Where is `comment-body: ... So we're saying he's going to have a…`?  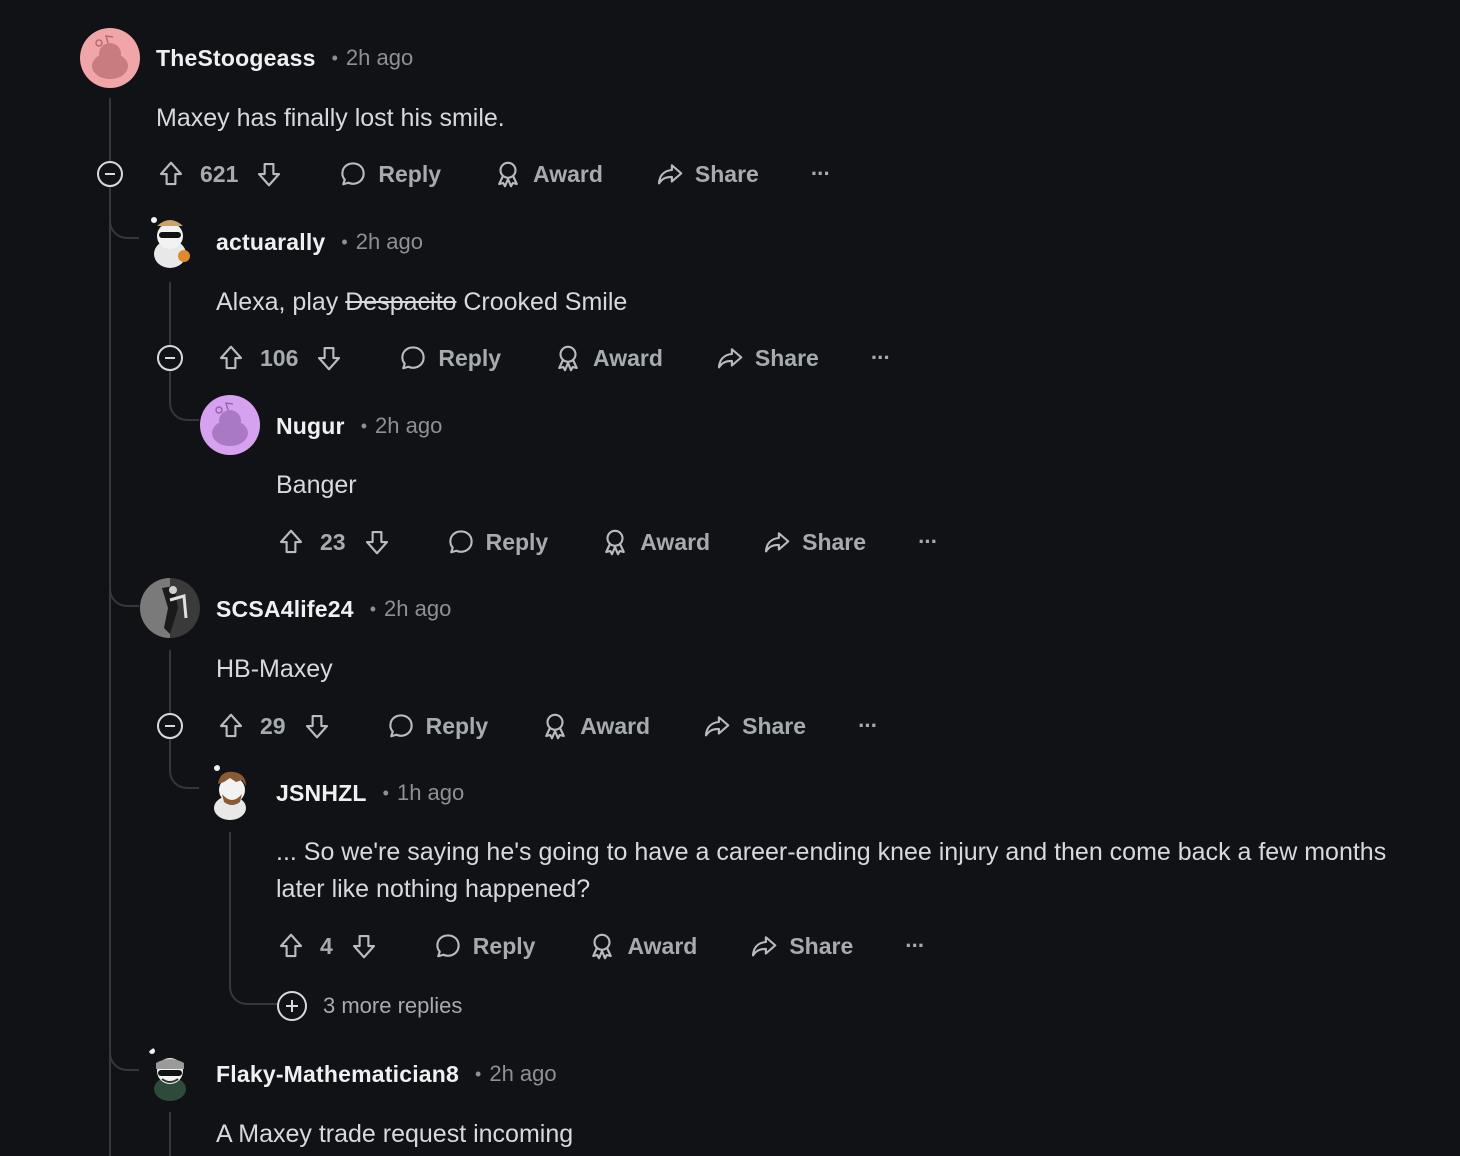 comment-body: ... So we're saying he's going to have a… is located at coordinates (831, 870).